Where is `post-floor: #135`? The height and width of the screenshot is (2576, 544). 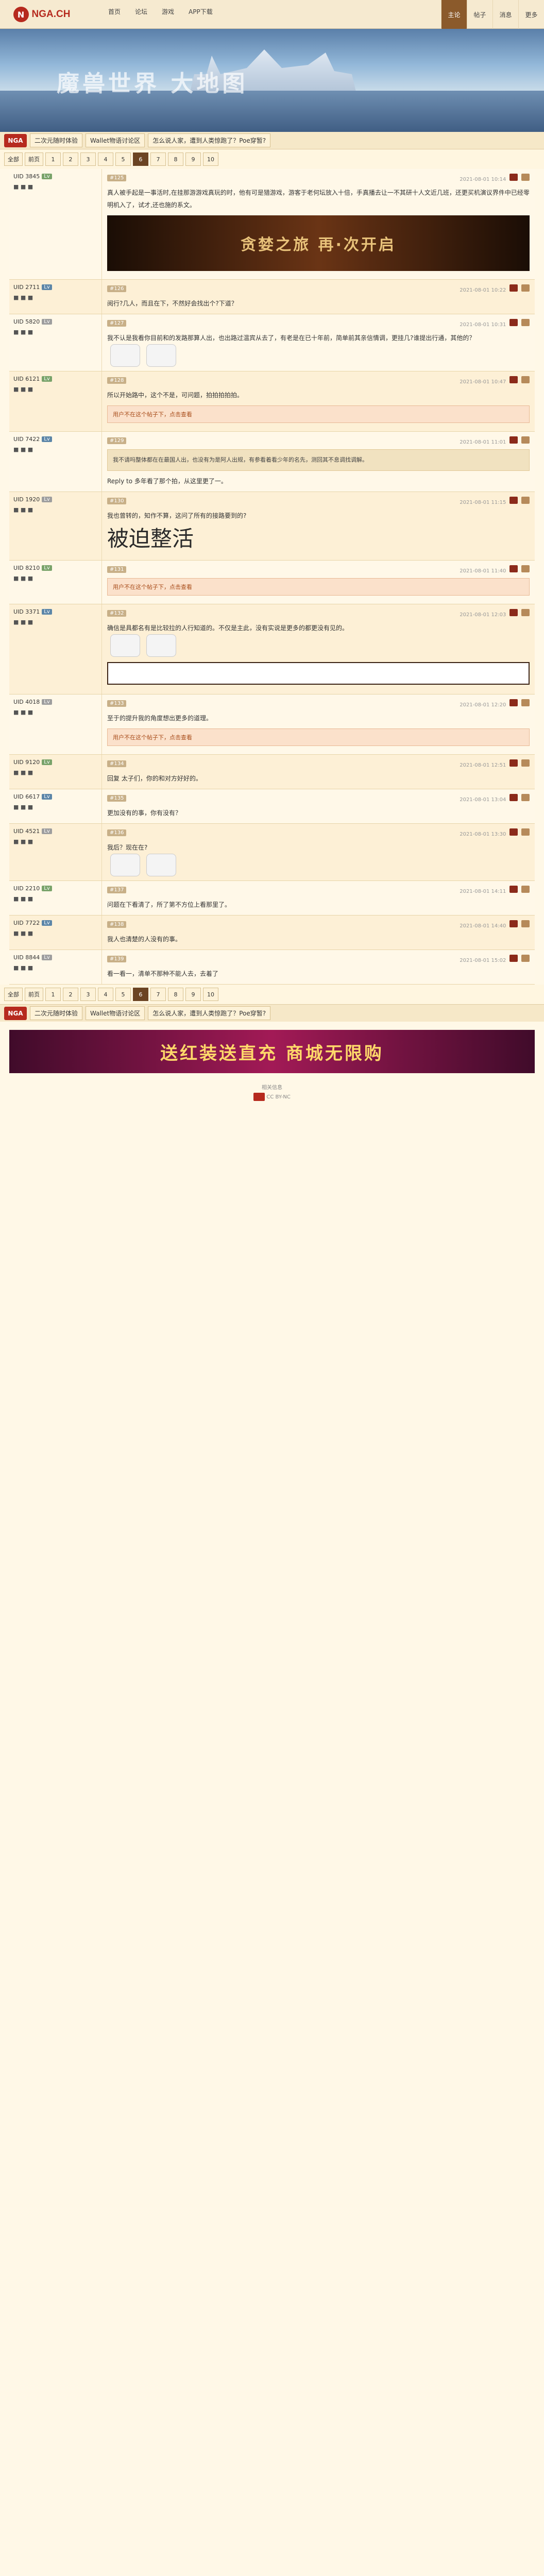 post-floor: #135 is located at coordinates (117, 798).